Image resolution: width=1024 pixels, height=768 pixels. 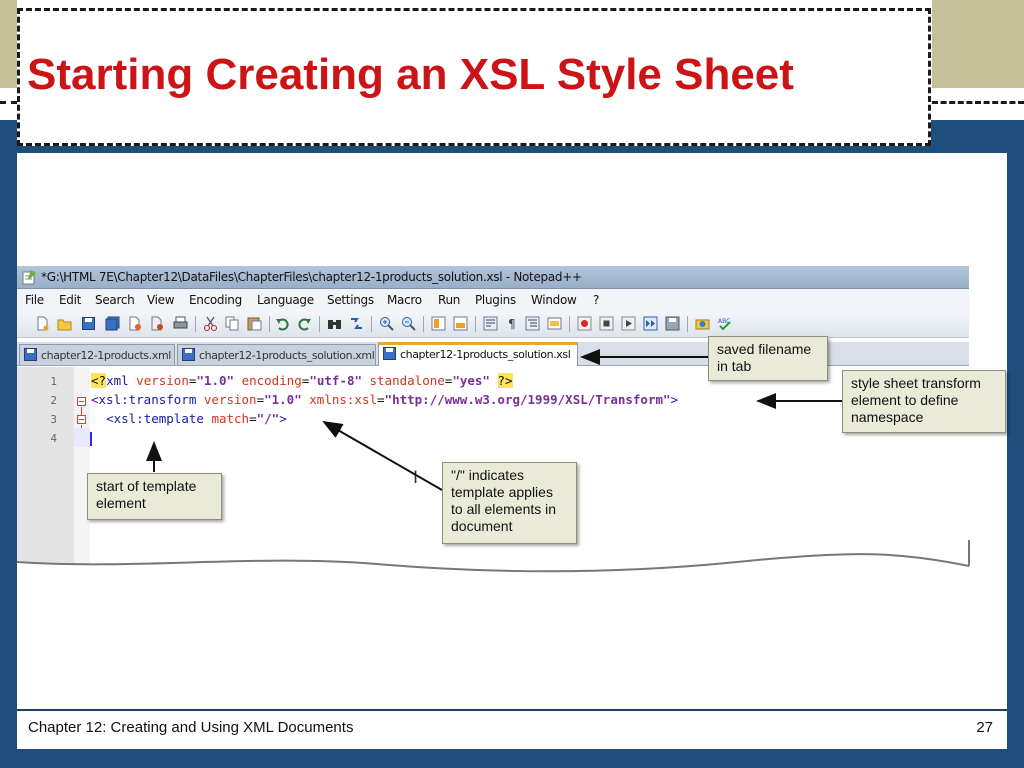 I want to click on find-icon, so click(x=334, y=323).